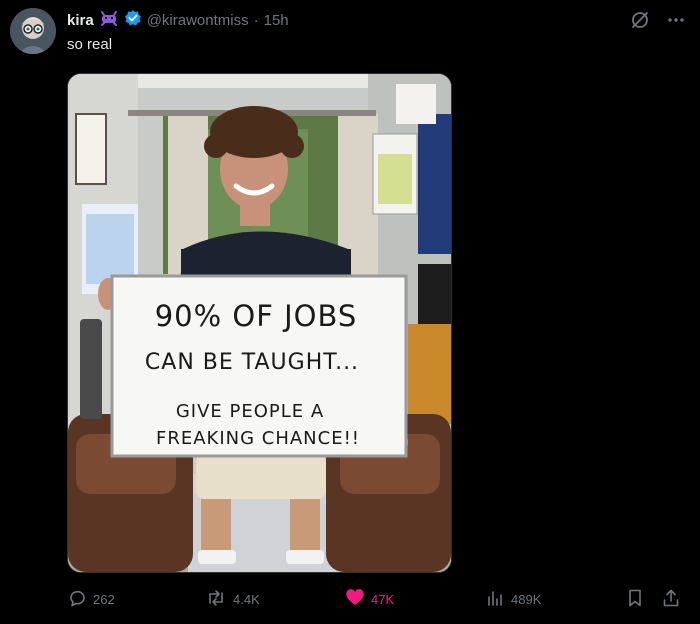 This screenshot has height=624, width=700. I want to click on share-button, so click(671, 599).